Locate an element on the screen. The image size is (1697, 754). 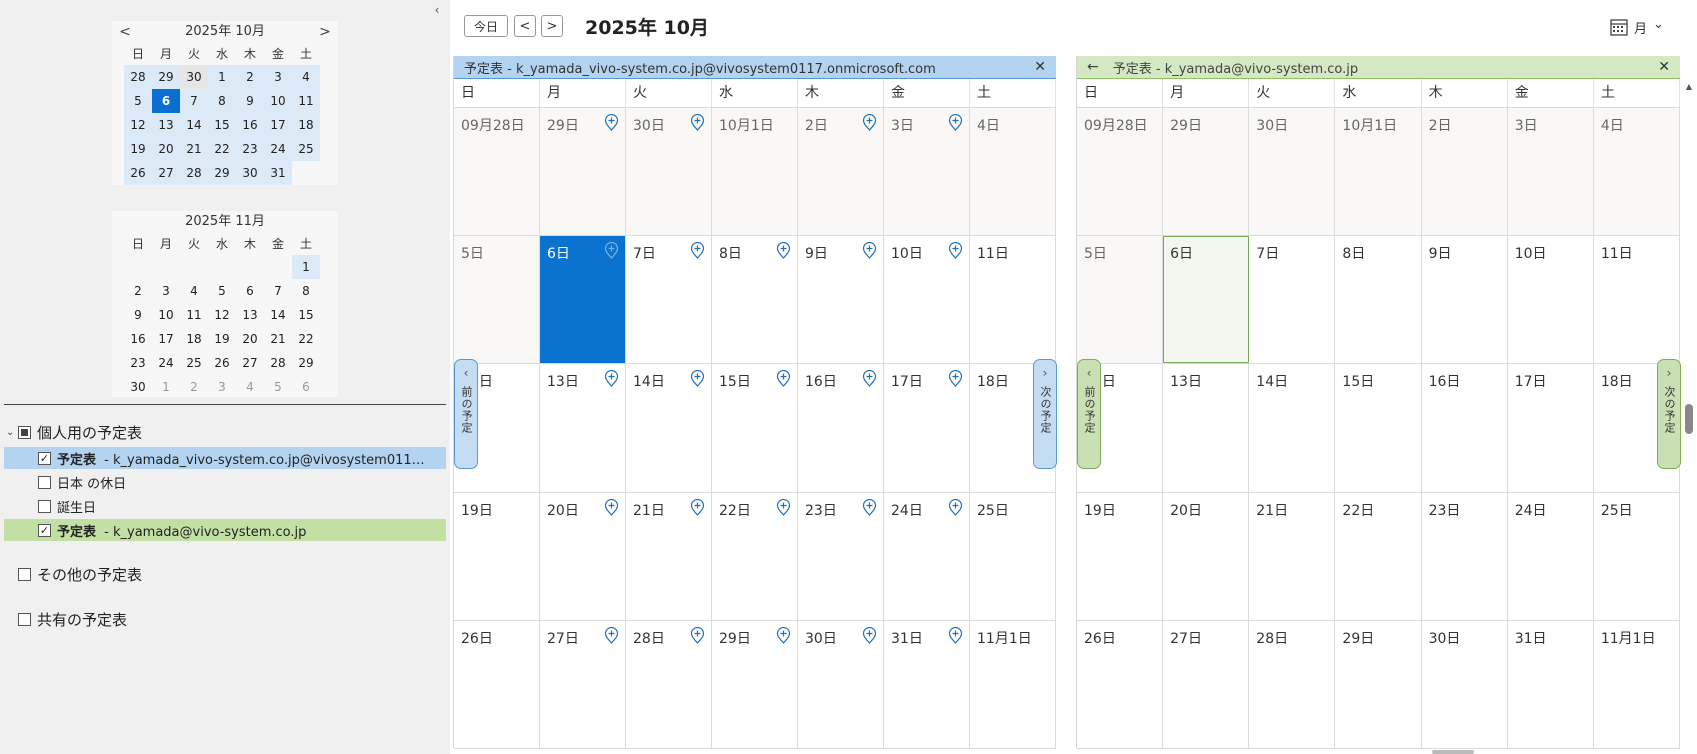
horizontal-scrollbar-thumb is located at coordinates (1453, 752).